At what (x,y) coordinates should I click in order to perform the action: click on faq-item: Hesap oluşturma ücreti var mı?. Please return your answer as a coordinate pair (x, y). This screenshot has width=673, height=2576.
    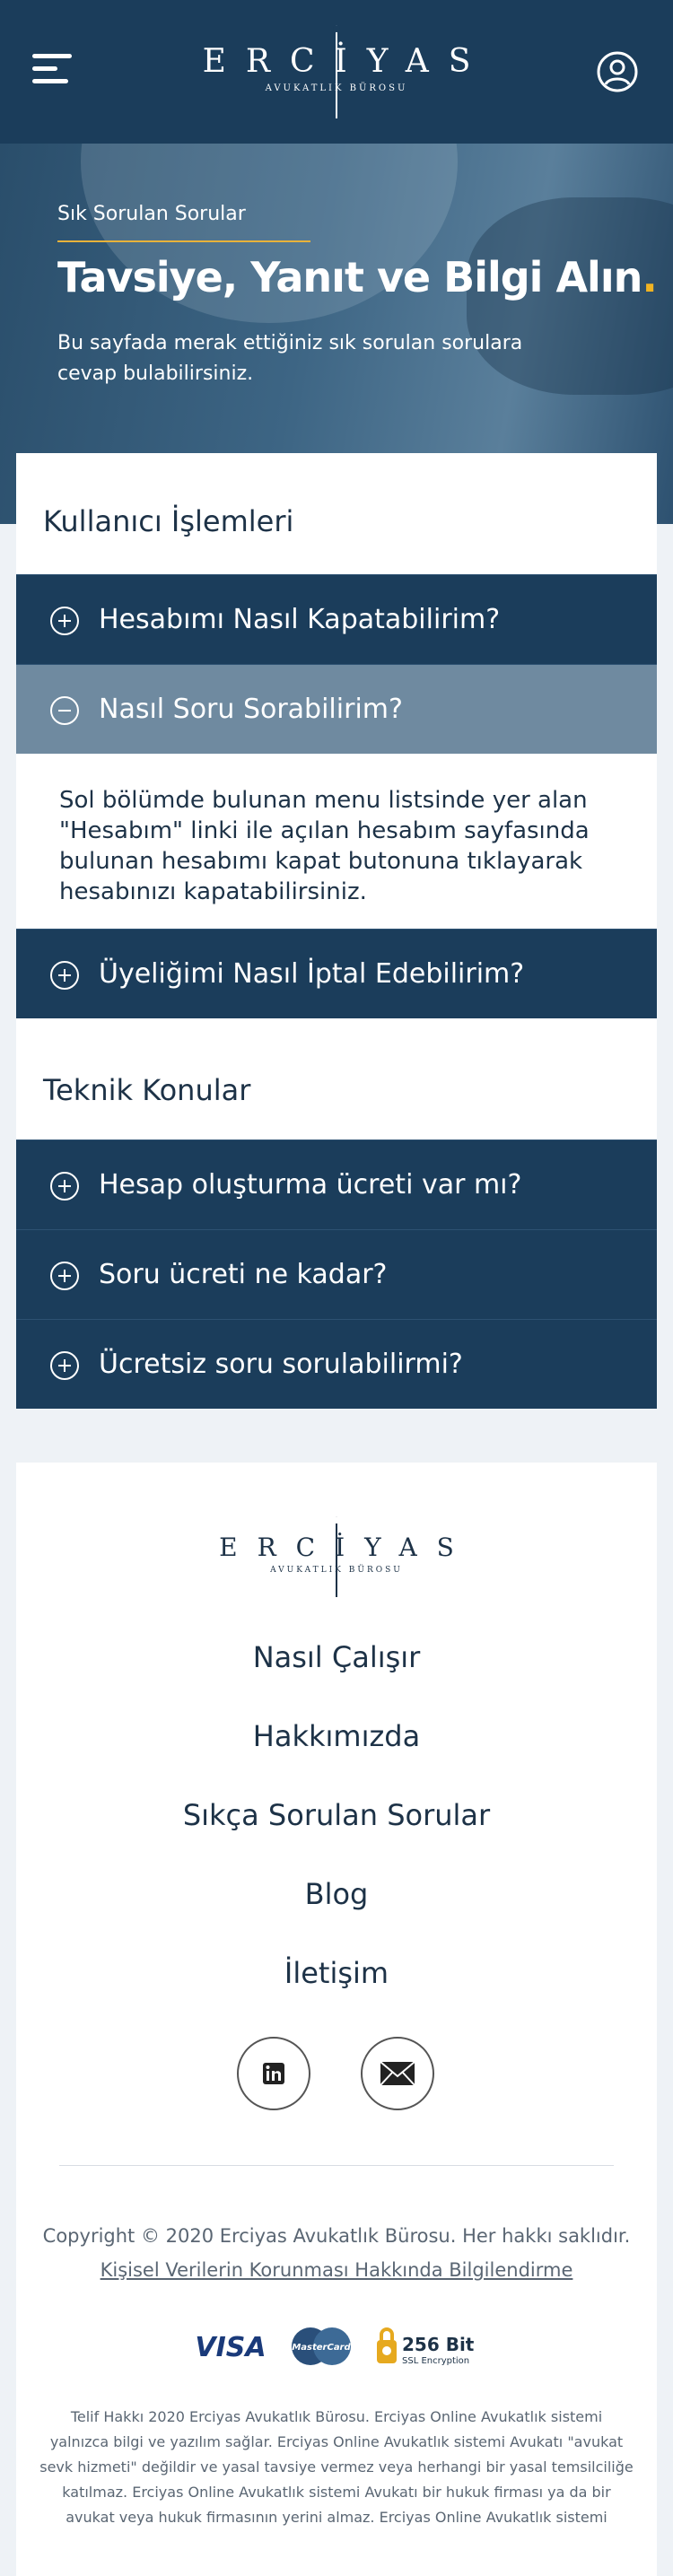
    Looking at the image, I should click on (336, 1185).